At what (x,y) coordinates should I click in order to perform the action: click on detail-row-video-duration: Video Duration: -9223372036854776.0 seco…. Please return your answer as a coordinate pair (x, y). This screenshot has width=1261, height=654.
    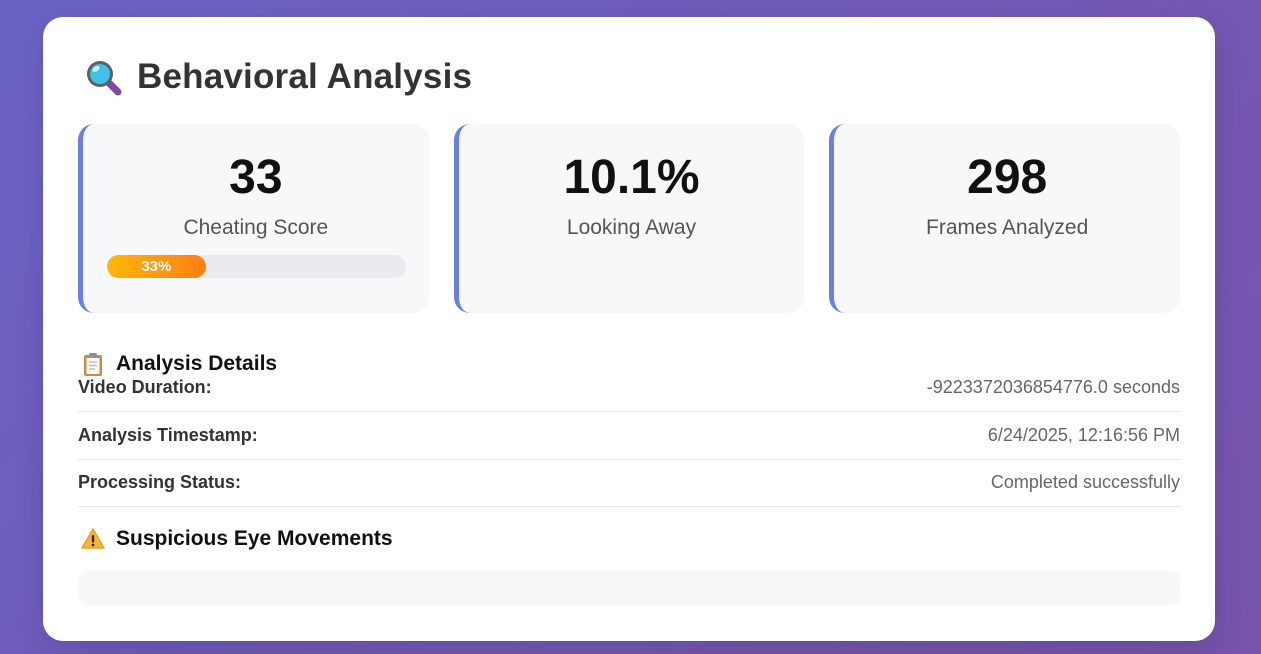
    Looking at the image, I should click on (629, 388).